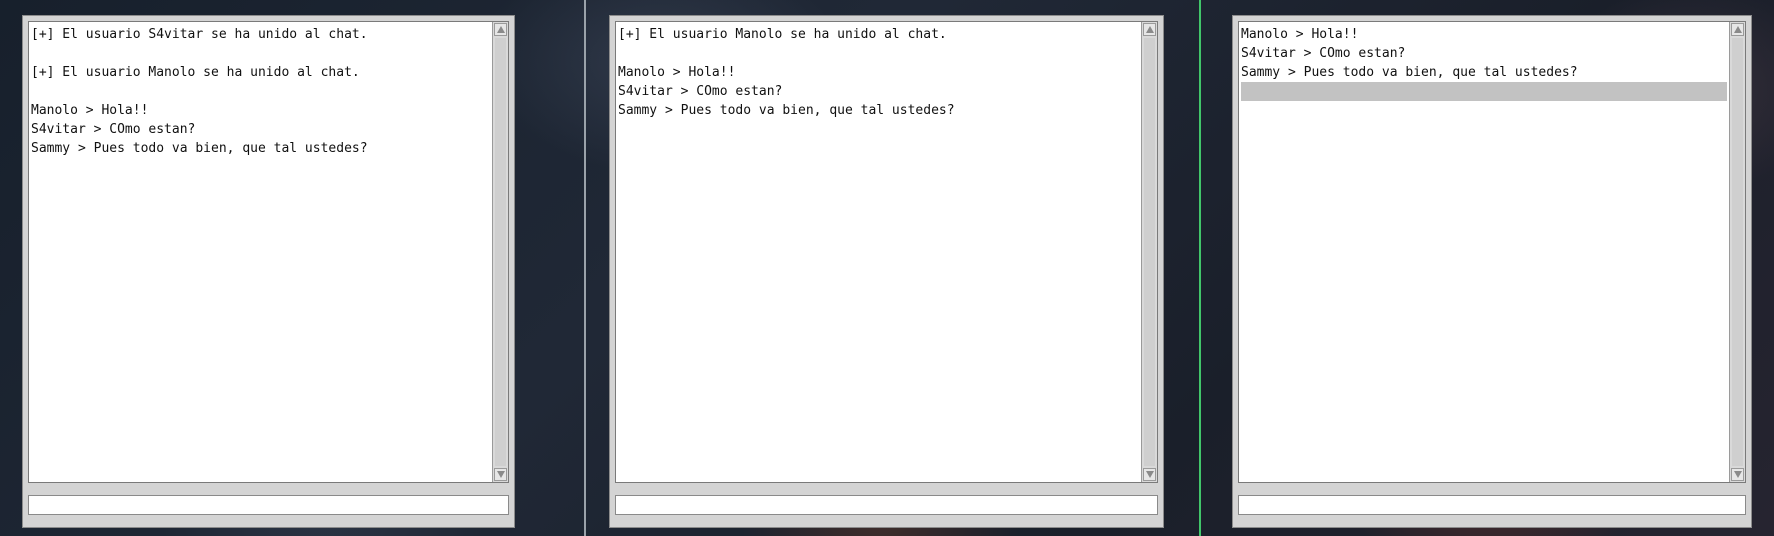 The height and width of the screenshot is (536, 1774). I want to click on selected-chat-line, so click(1484, 91).